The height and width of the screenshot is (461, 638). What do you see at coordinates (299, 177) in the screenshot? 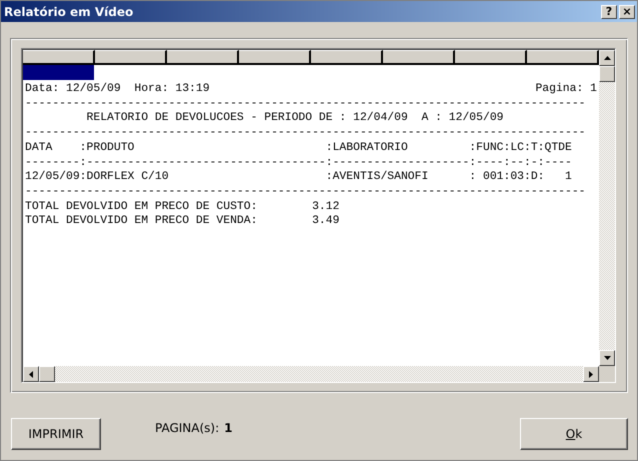
I see `report-line: 12/05/09:DORFLEX C/10 :AVENTIS/SANOFI : 001:03:D: 1` at bounding box center [299, 177].